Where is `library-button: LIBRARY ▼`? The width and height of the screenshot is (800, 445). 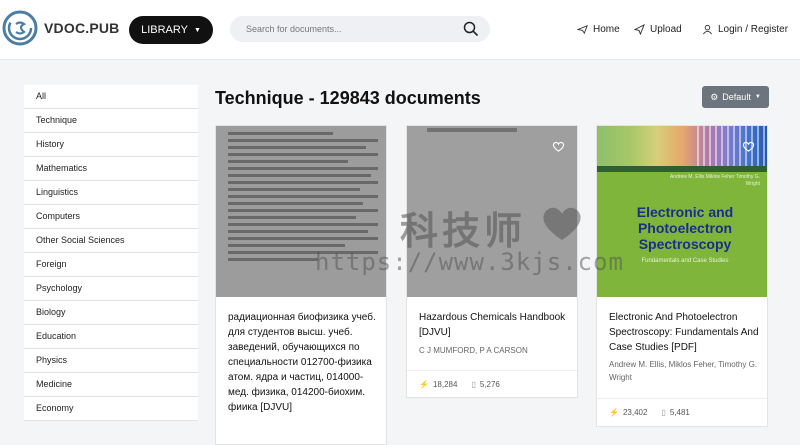 library-button: LIBRARY ▼ is located at coordinates (171, 30).